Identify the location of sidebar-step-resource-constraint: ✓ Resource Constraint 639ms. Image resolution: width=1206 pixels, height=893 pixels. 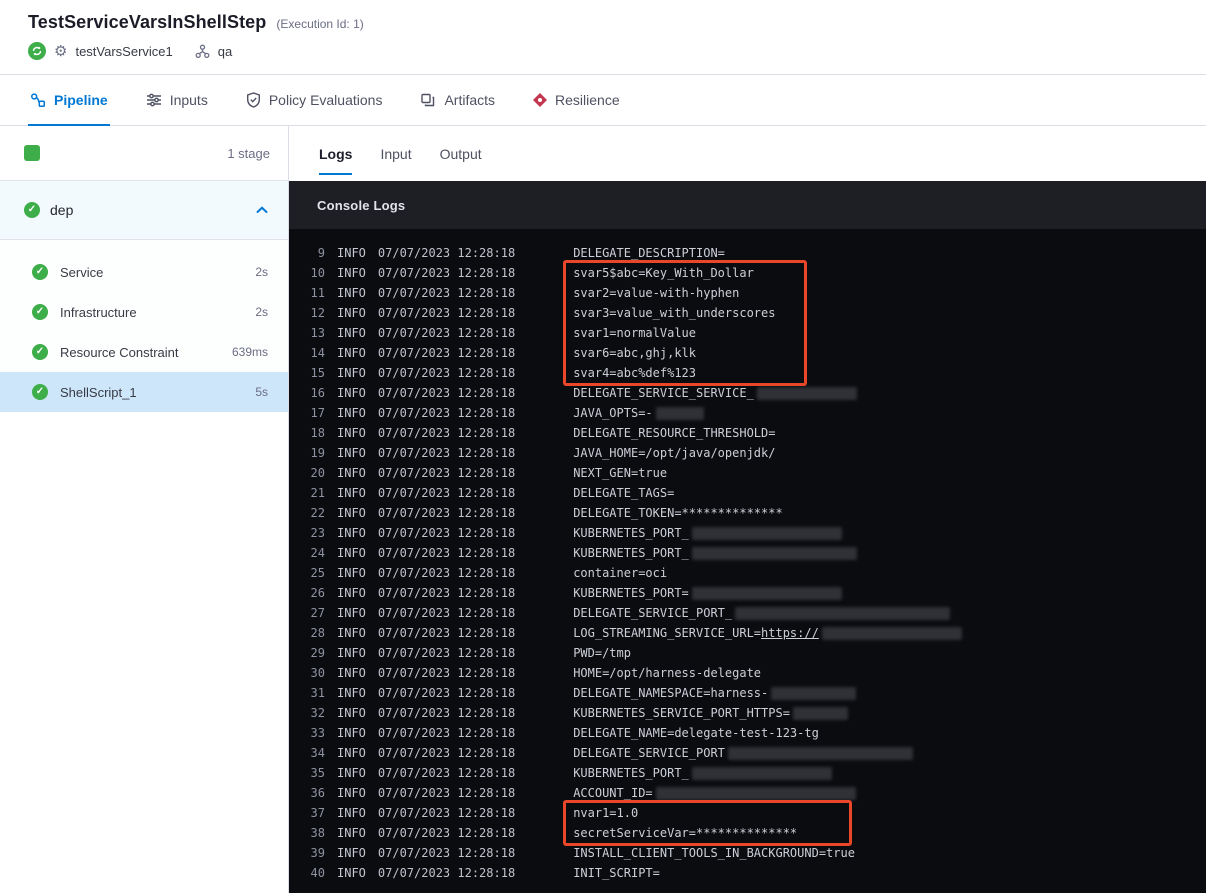
(144, 352).